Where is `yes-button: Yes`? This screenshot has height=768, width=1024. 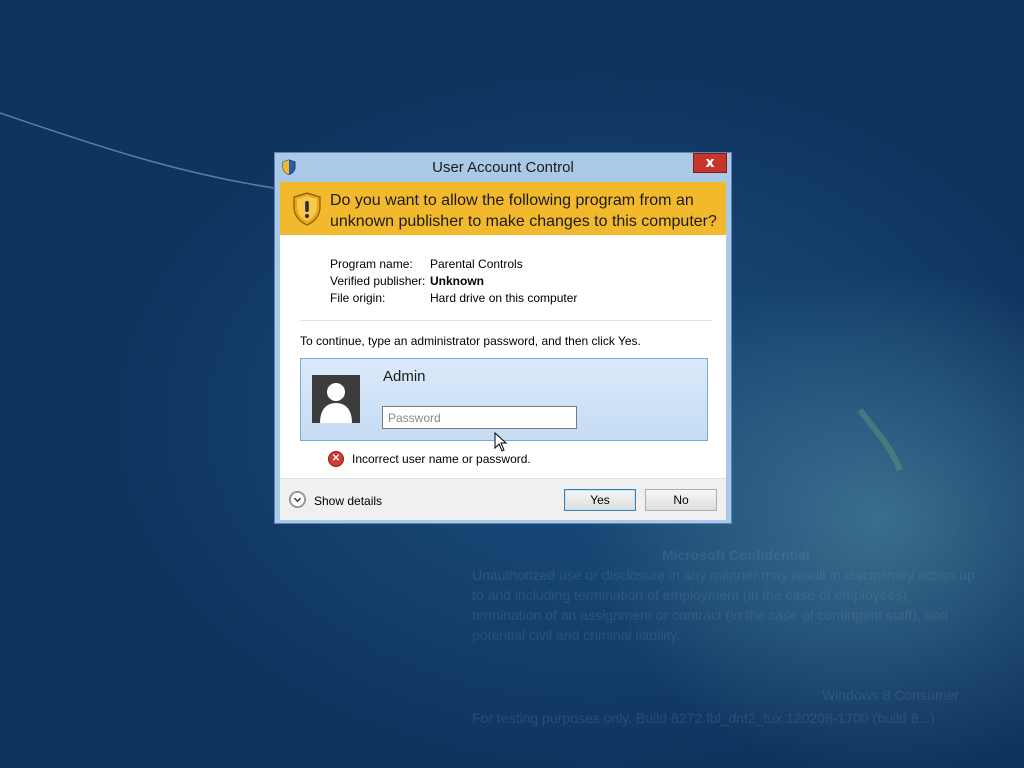 yes-button: Yes is located at coordinates (600, 500).